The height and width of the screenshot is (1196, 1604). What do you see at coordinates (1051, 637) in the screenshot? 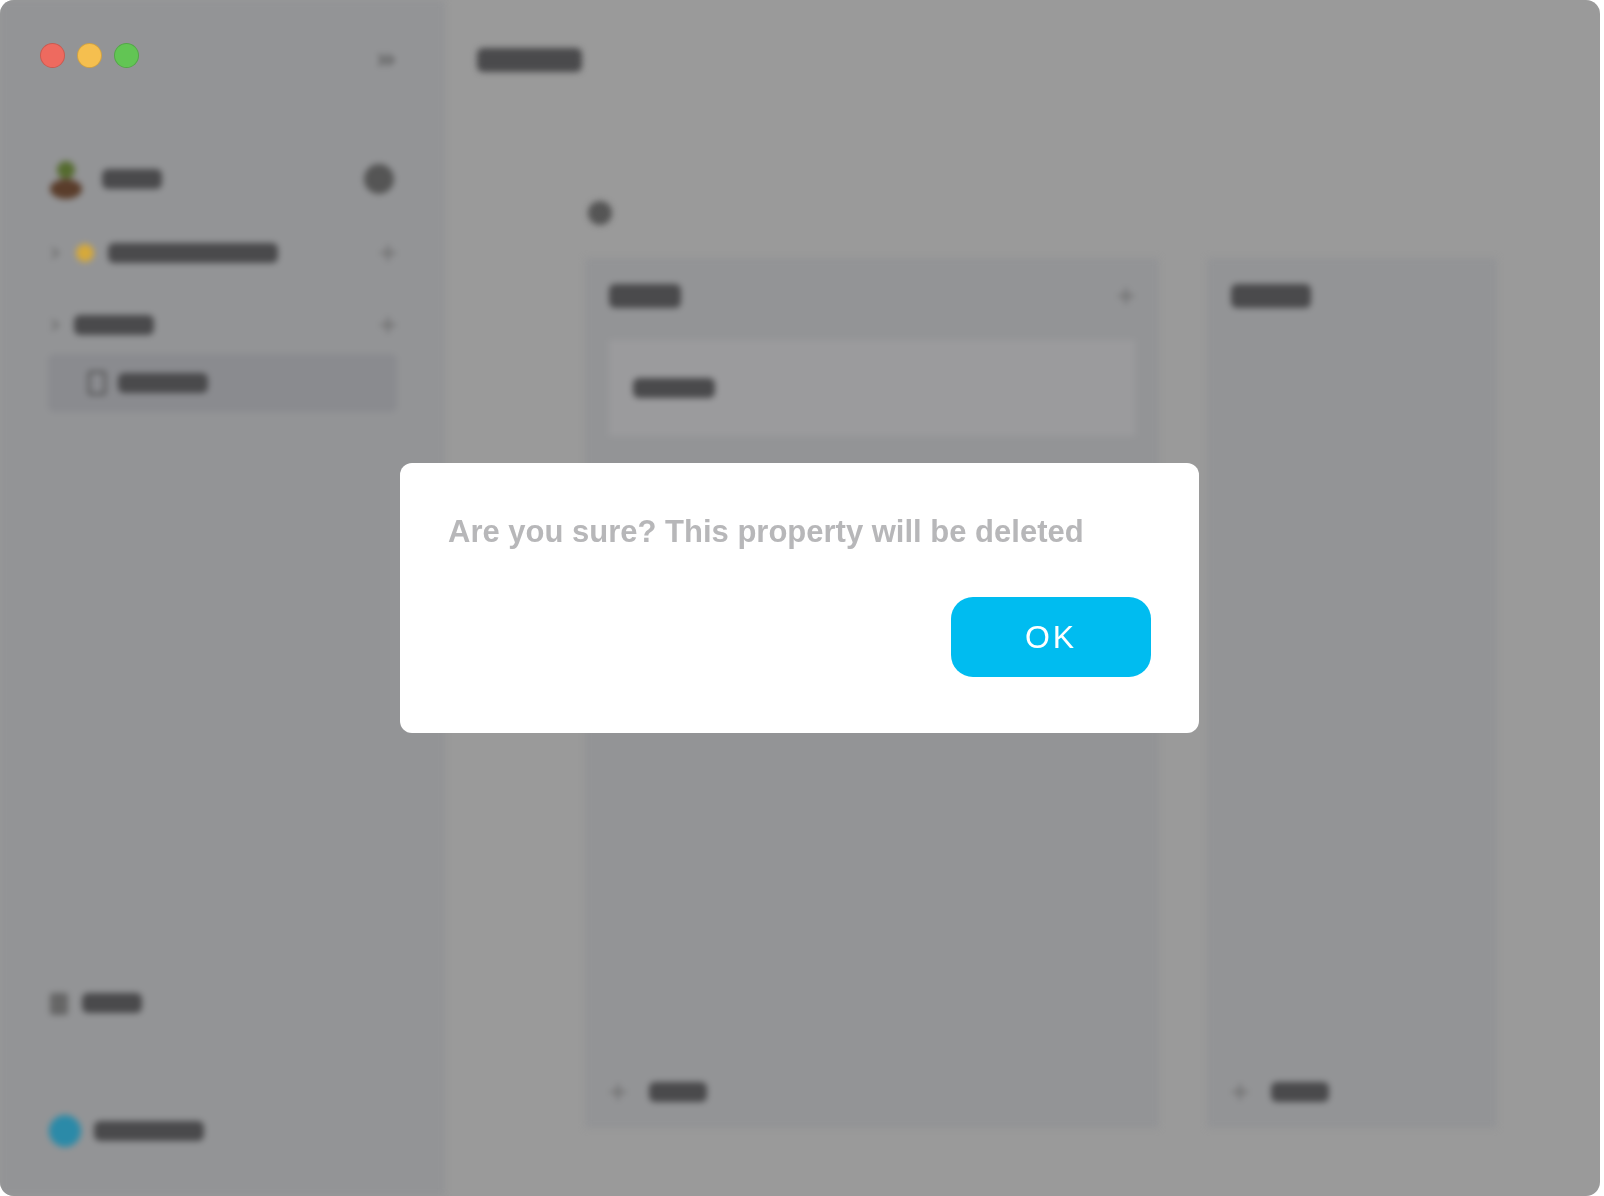
I see `ok-button: OK` at bounding box center [1051, 637].